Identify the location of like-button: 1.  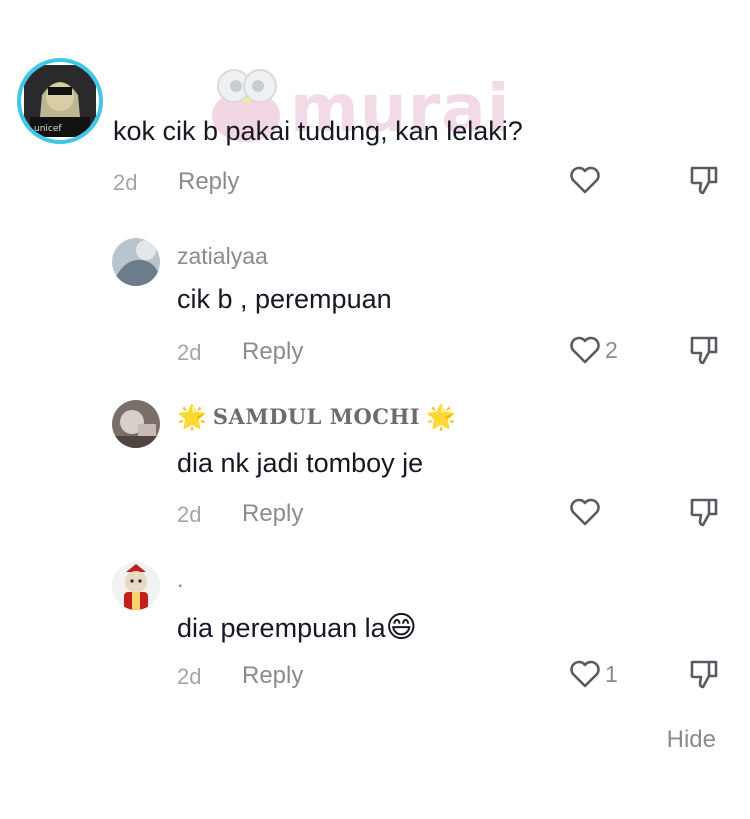
(593, 674).